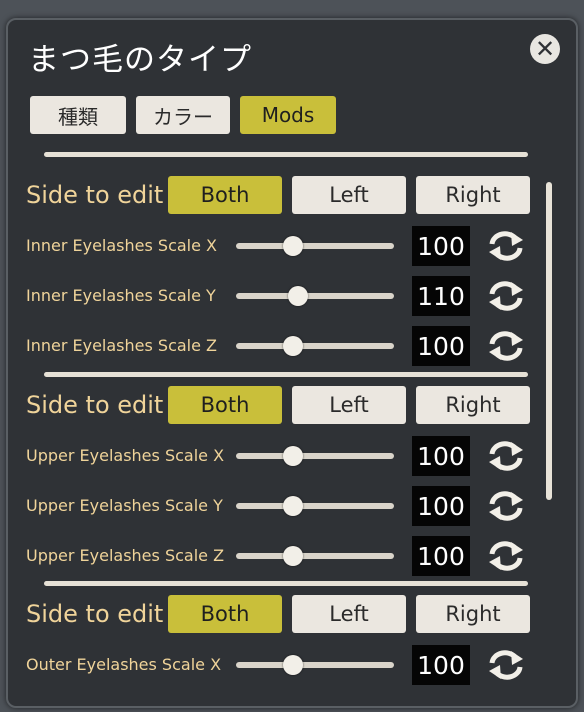 The image size is (584, 712). What do you see at coordinates (545, 49) in the screenshot?
I see `close-icon: ✕` at bounding box center [545, 49].